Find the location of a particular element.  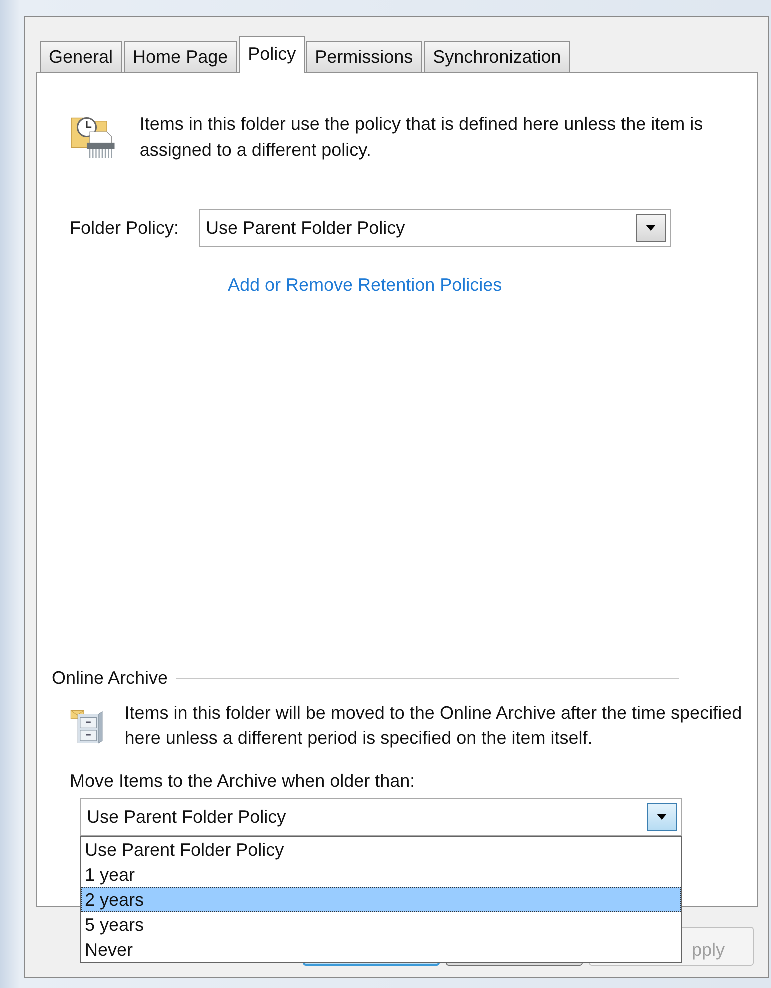

dropdown-option: 1 year is located at coordinates (381, 874).